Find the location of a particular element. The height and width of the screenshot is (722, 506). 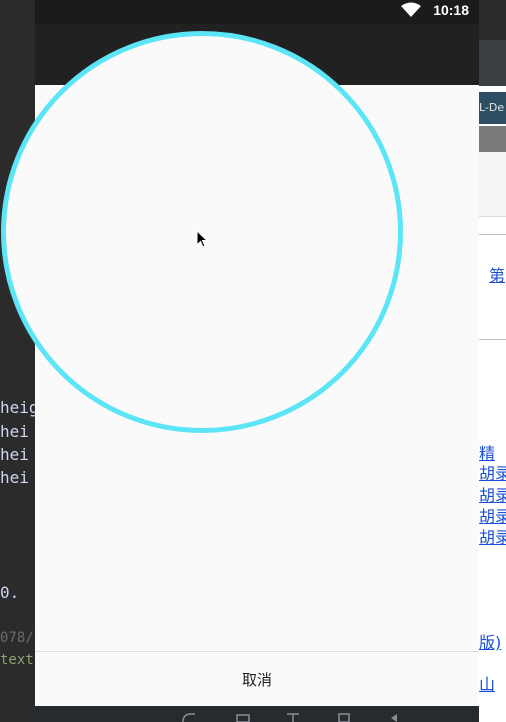

status-time: 10:18 is located at coordinates (451, 10).